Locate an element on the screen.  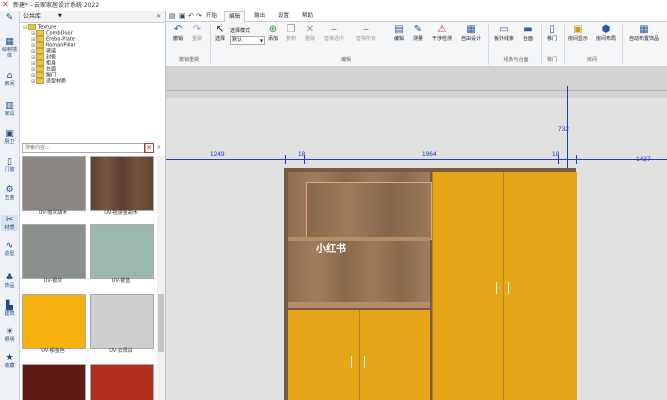
vase-icon: ♣ is located at coordinates (9, 278).